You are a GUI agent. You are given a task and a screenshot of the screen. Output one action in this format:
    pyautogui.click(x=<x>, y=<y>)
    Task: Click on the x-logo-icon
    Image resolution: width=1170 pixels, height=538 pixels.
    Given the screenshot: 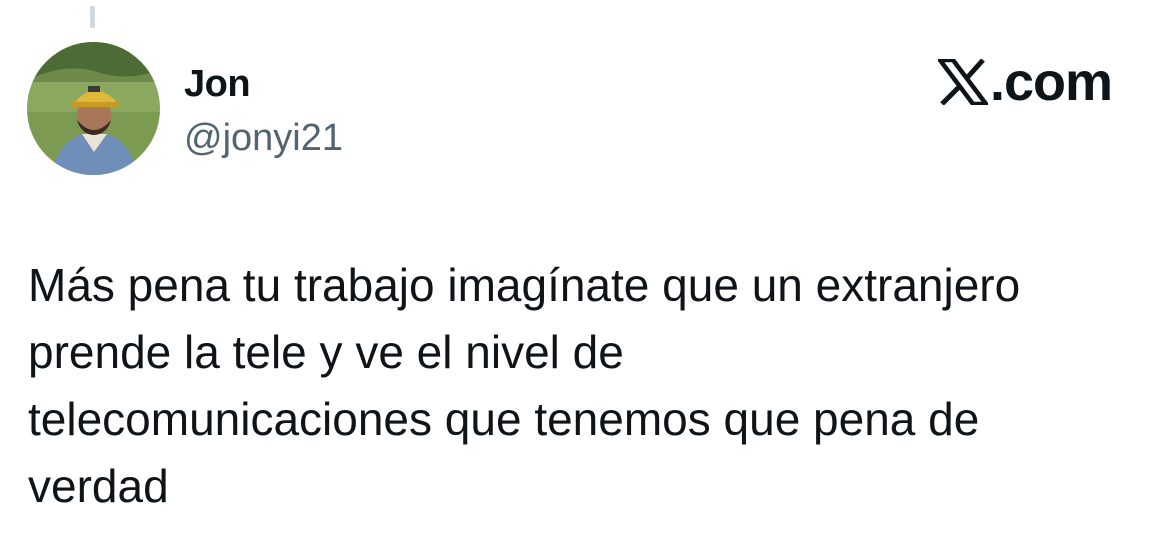 What is the action you would take?
    pyautogui.click(x=962, y=82)
    